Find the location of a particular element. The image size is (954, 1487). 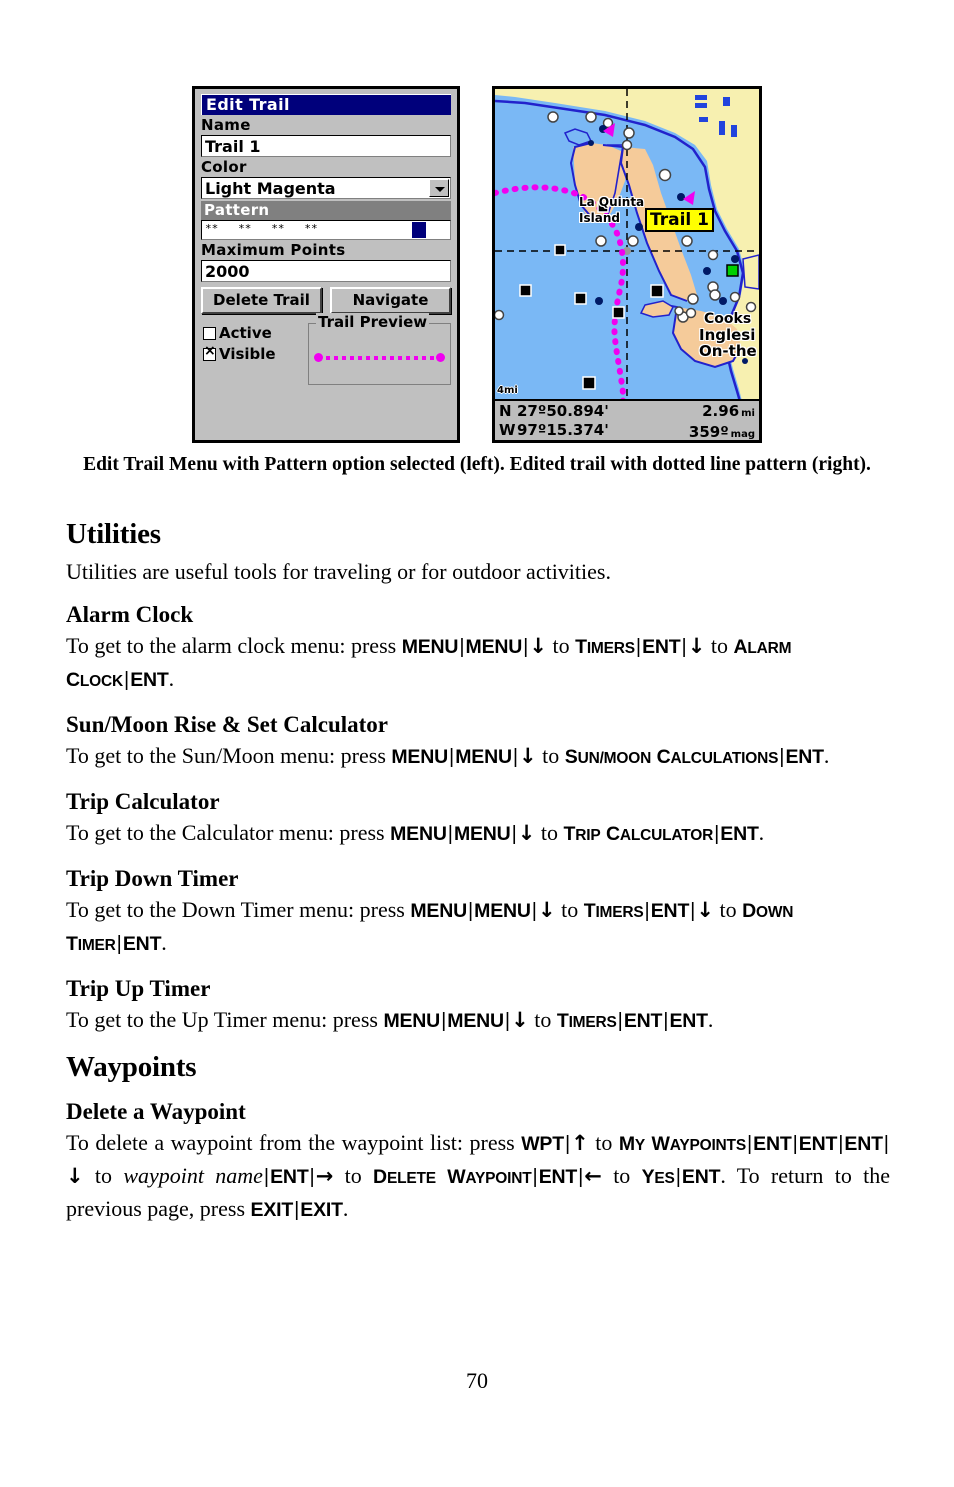

td-period: . is located at coordinates (164, 942).